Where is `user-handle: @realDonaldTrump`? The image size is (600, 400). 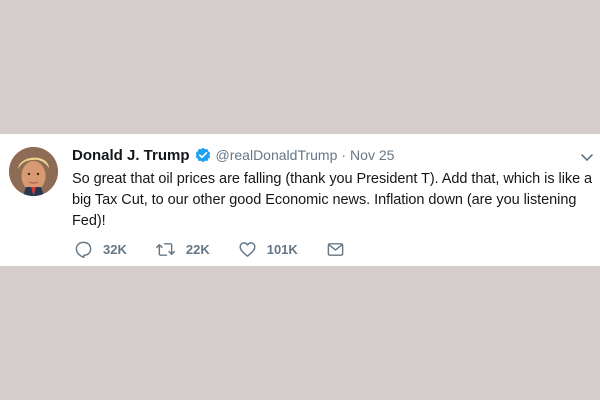 user-handle: @realDonaldTrump is located at coordinates (277, 155).